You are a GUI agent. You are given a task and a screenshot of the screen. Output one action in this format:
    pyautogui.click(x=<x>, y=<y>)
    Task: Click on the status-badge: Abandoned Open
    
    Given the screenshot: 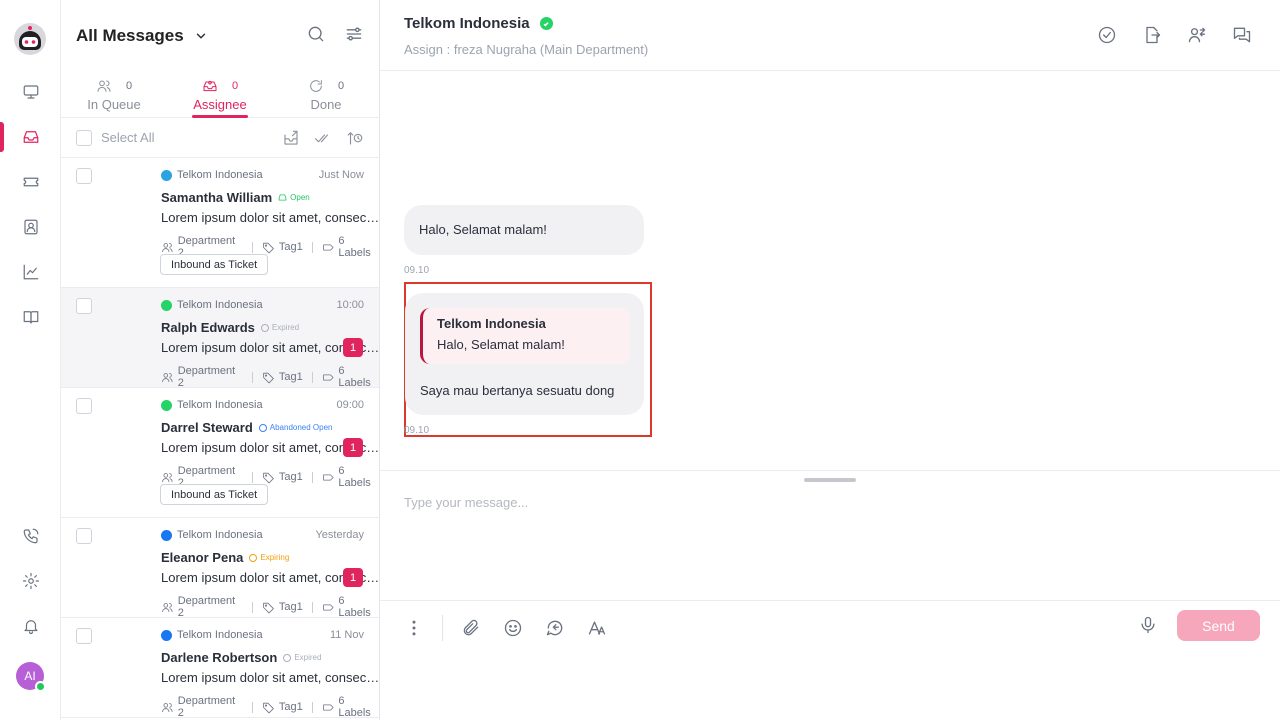 What is the action you would take?
    pyautogui.click(x=295, y=427)
    